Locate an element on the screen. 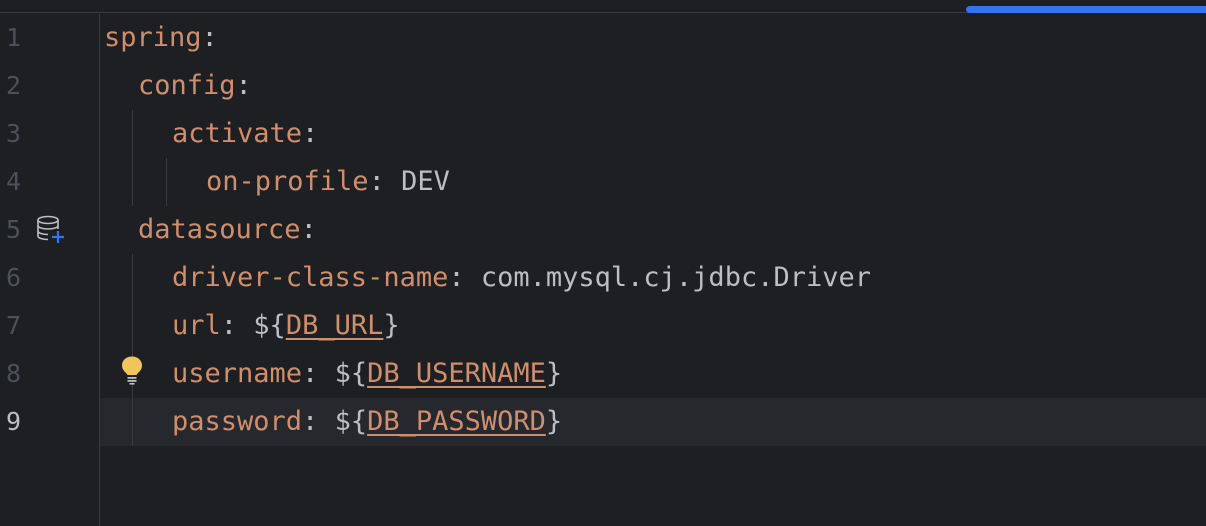  yaml-key: datasource is located at coordinates (219, 229).